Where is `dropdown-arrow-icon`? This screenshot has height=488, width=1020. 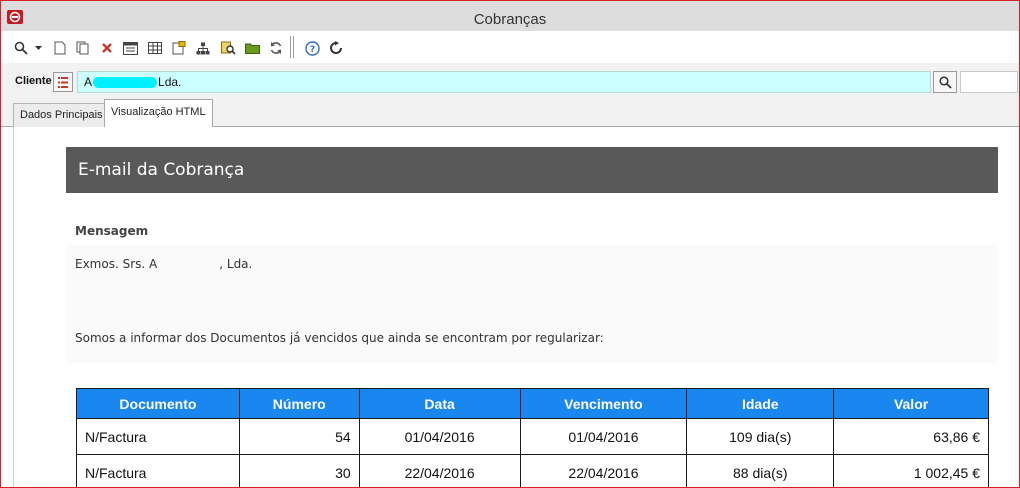
dropdown-arrow-icon is located at coordinates (38, 48).